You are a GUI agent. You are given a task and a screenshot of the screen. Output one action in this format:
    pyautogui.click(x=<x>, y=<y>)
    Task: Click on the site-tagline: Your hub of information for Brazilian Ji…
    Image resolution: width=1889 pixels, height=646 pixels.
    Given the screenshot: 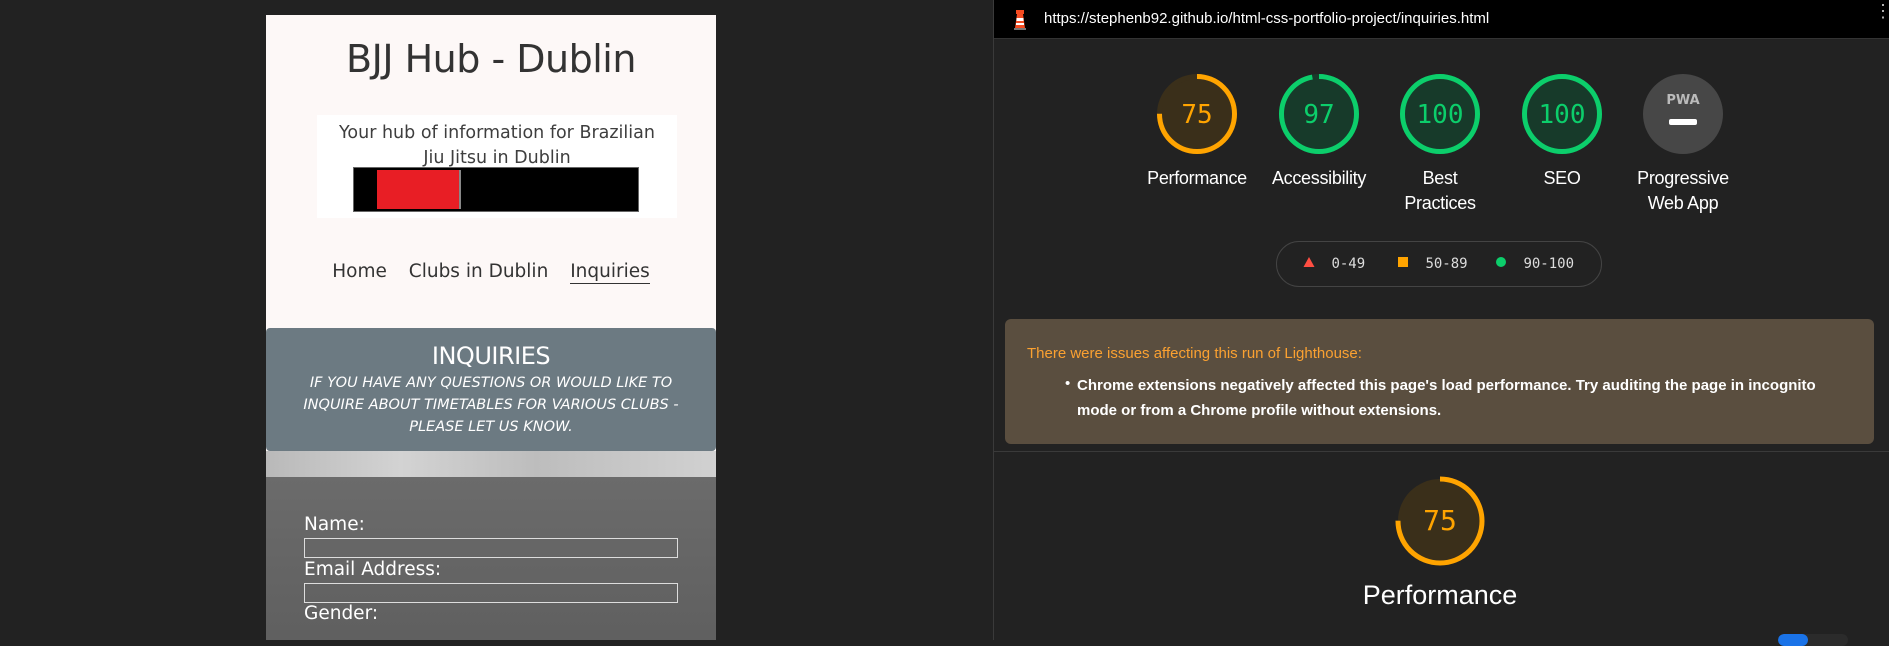 What is the action you would take?
    pyautogui.click(x=497, y=145)
    